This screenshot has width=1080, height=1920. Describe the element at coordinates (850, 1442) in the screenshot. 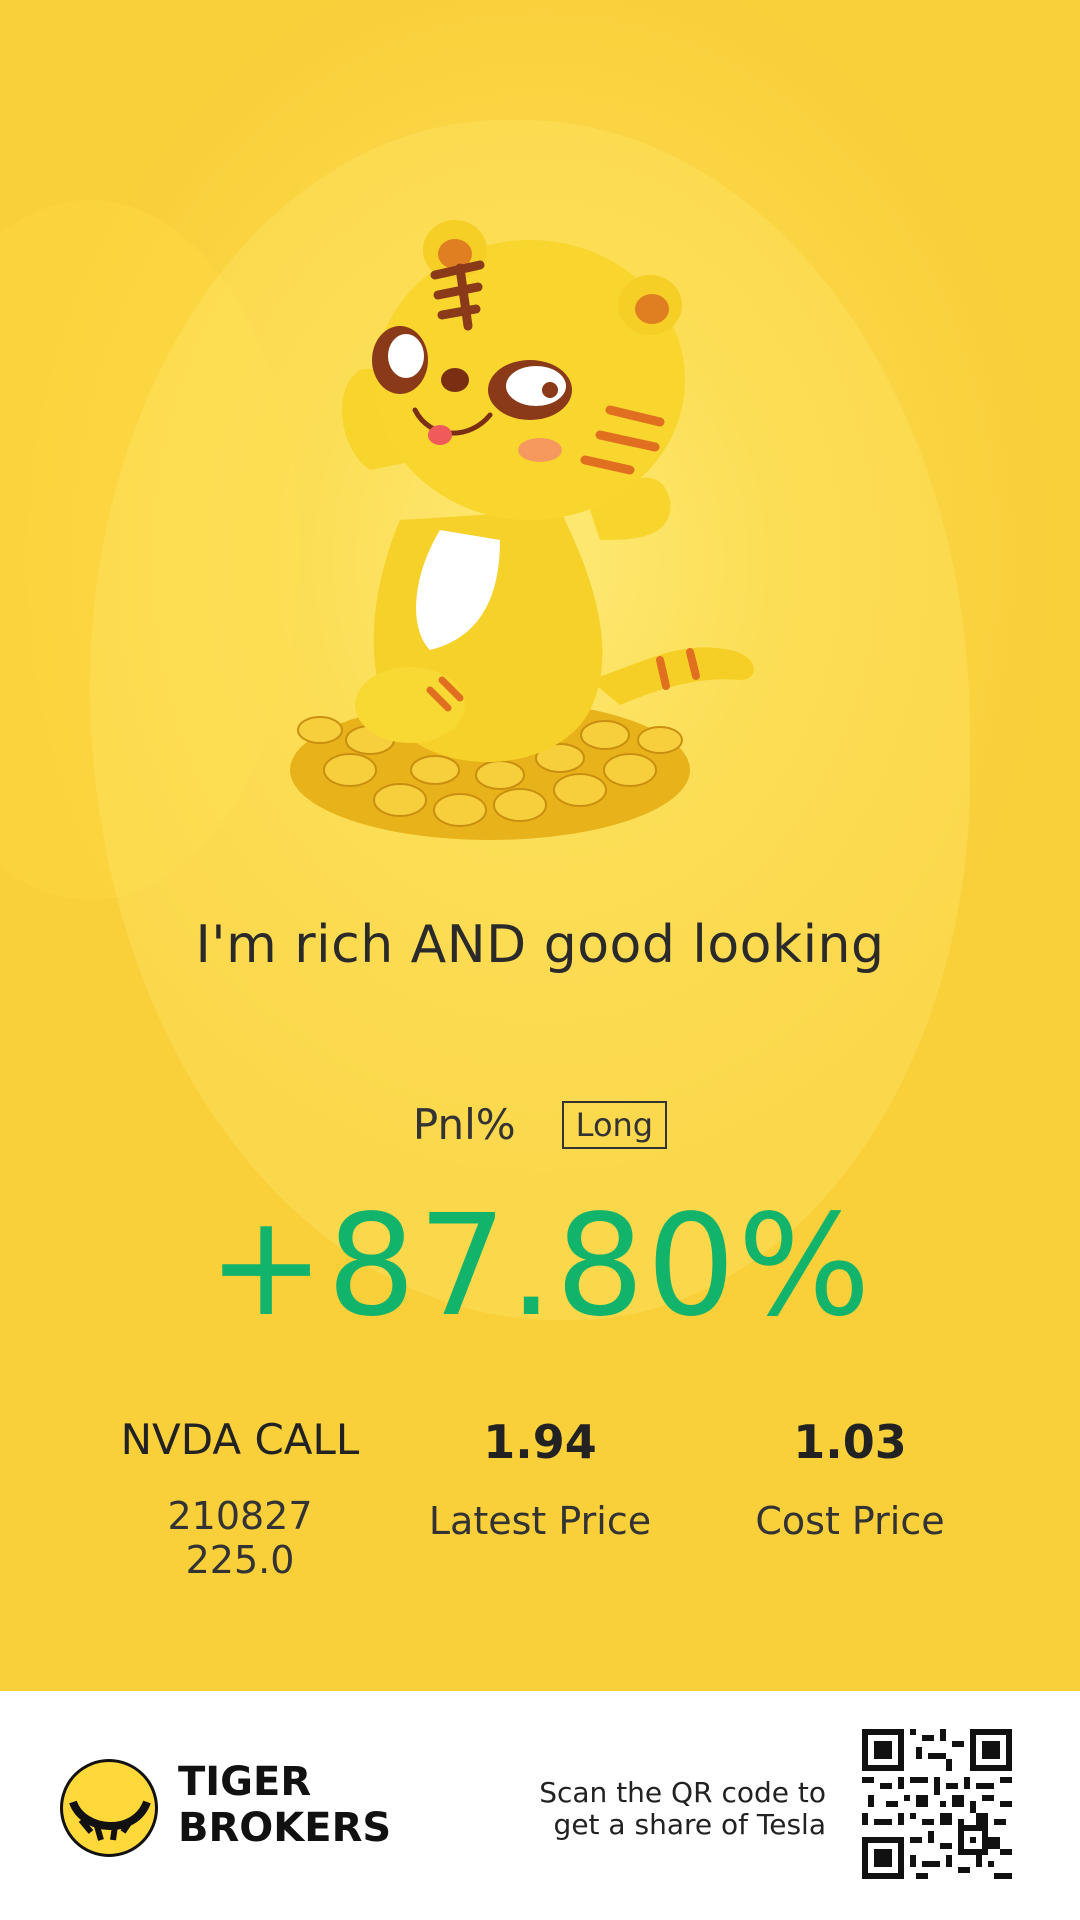

I see `cost-price-value: 1.03` at that location.